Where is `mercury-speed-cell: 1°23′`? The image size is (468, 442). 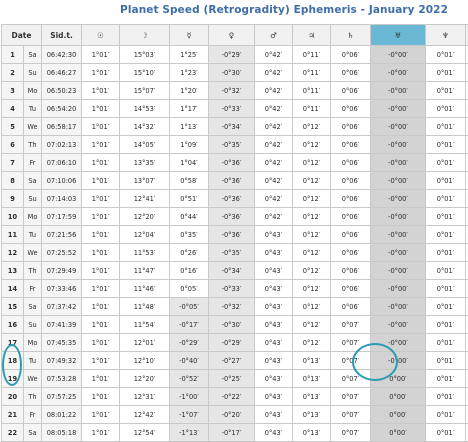
mercury-speed-cell: 1°23′ is located at coordinates (189, 73).